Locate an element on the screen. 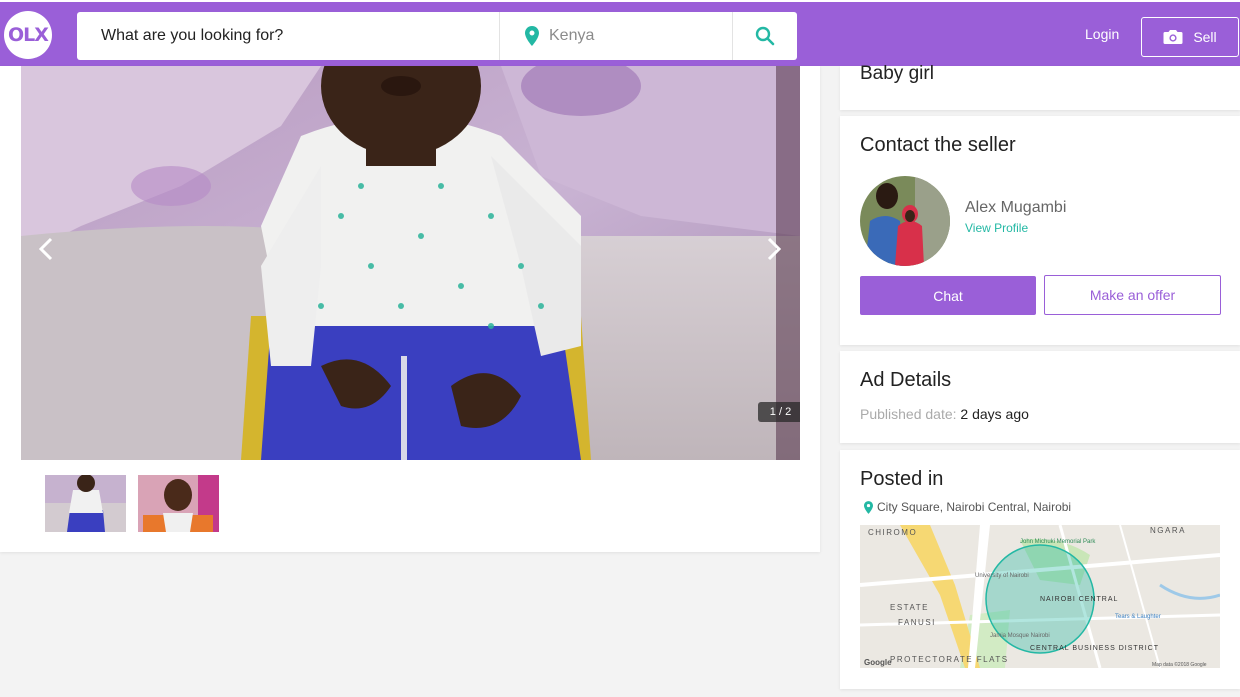 This screenshot has height=697, width=1240. map-label-chiromo: CHIROMO is located at coordinates (892, 532).